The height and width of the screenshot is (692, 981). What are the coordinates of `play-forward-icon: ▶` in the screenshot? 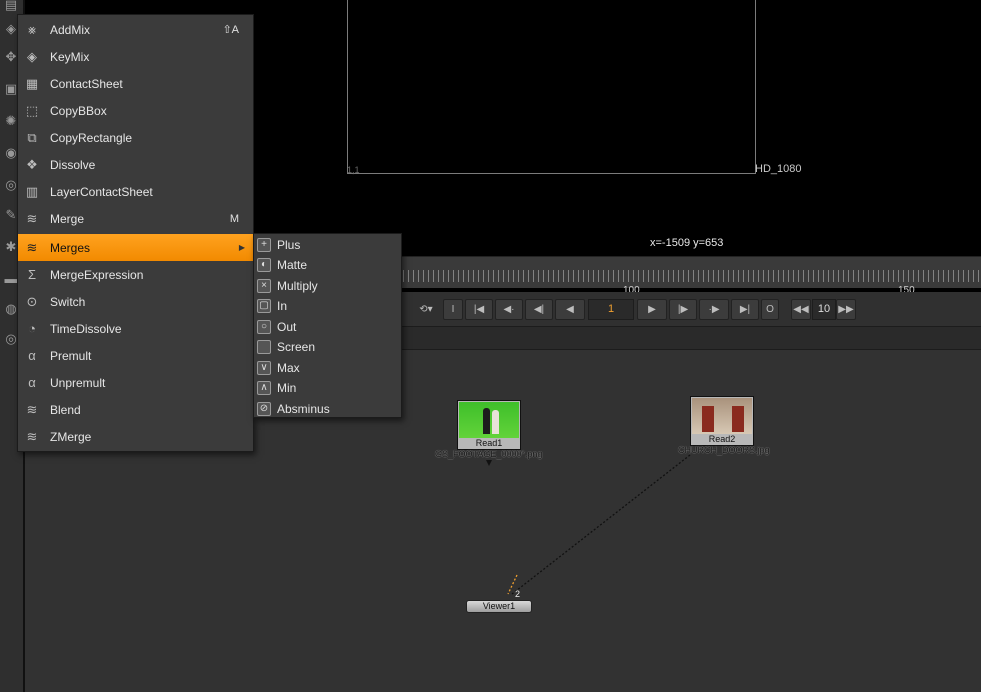 It's located at (652, 309).